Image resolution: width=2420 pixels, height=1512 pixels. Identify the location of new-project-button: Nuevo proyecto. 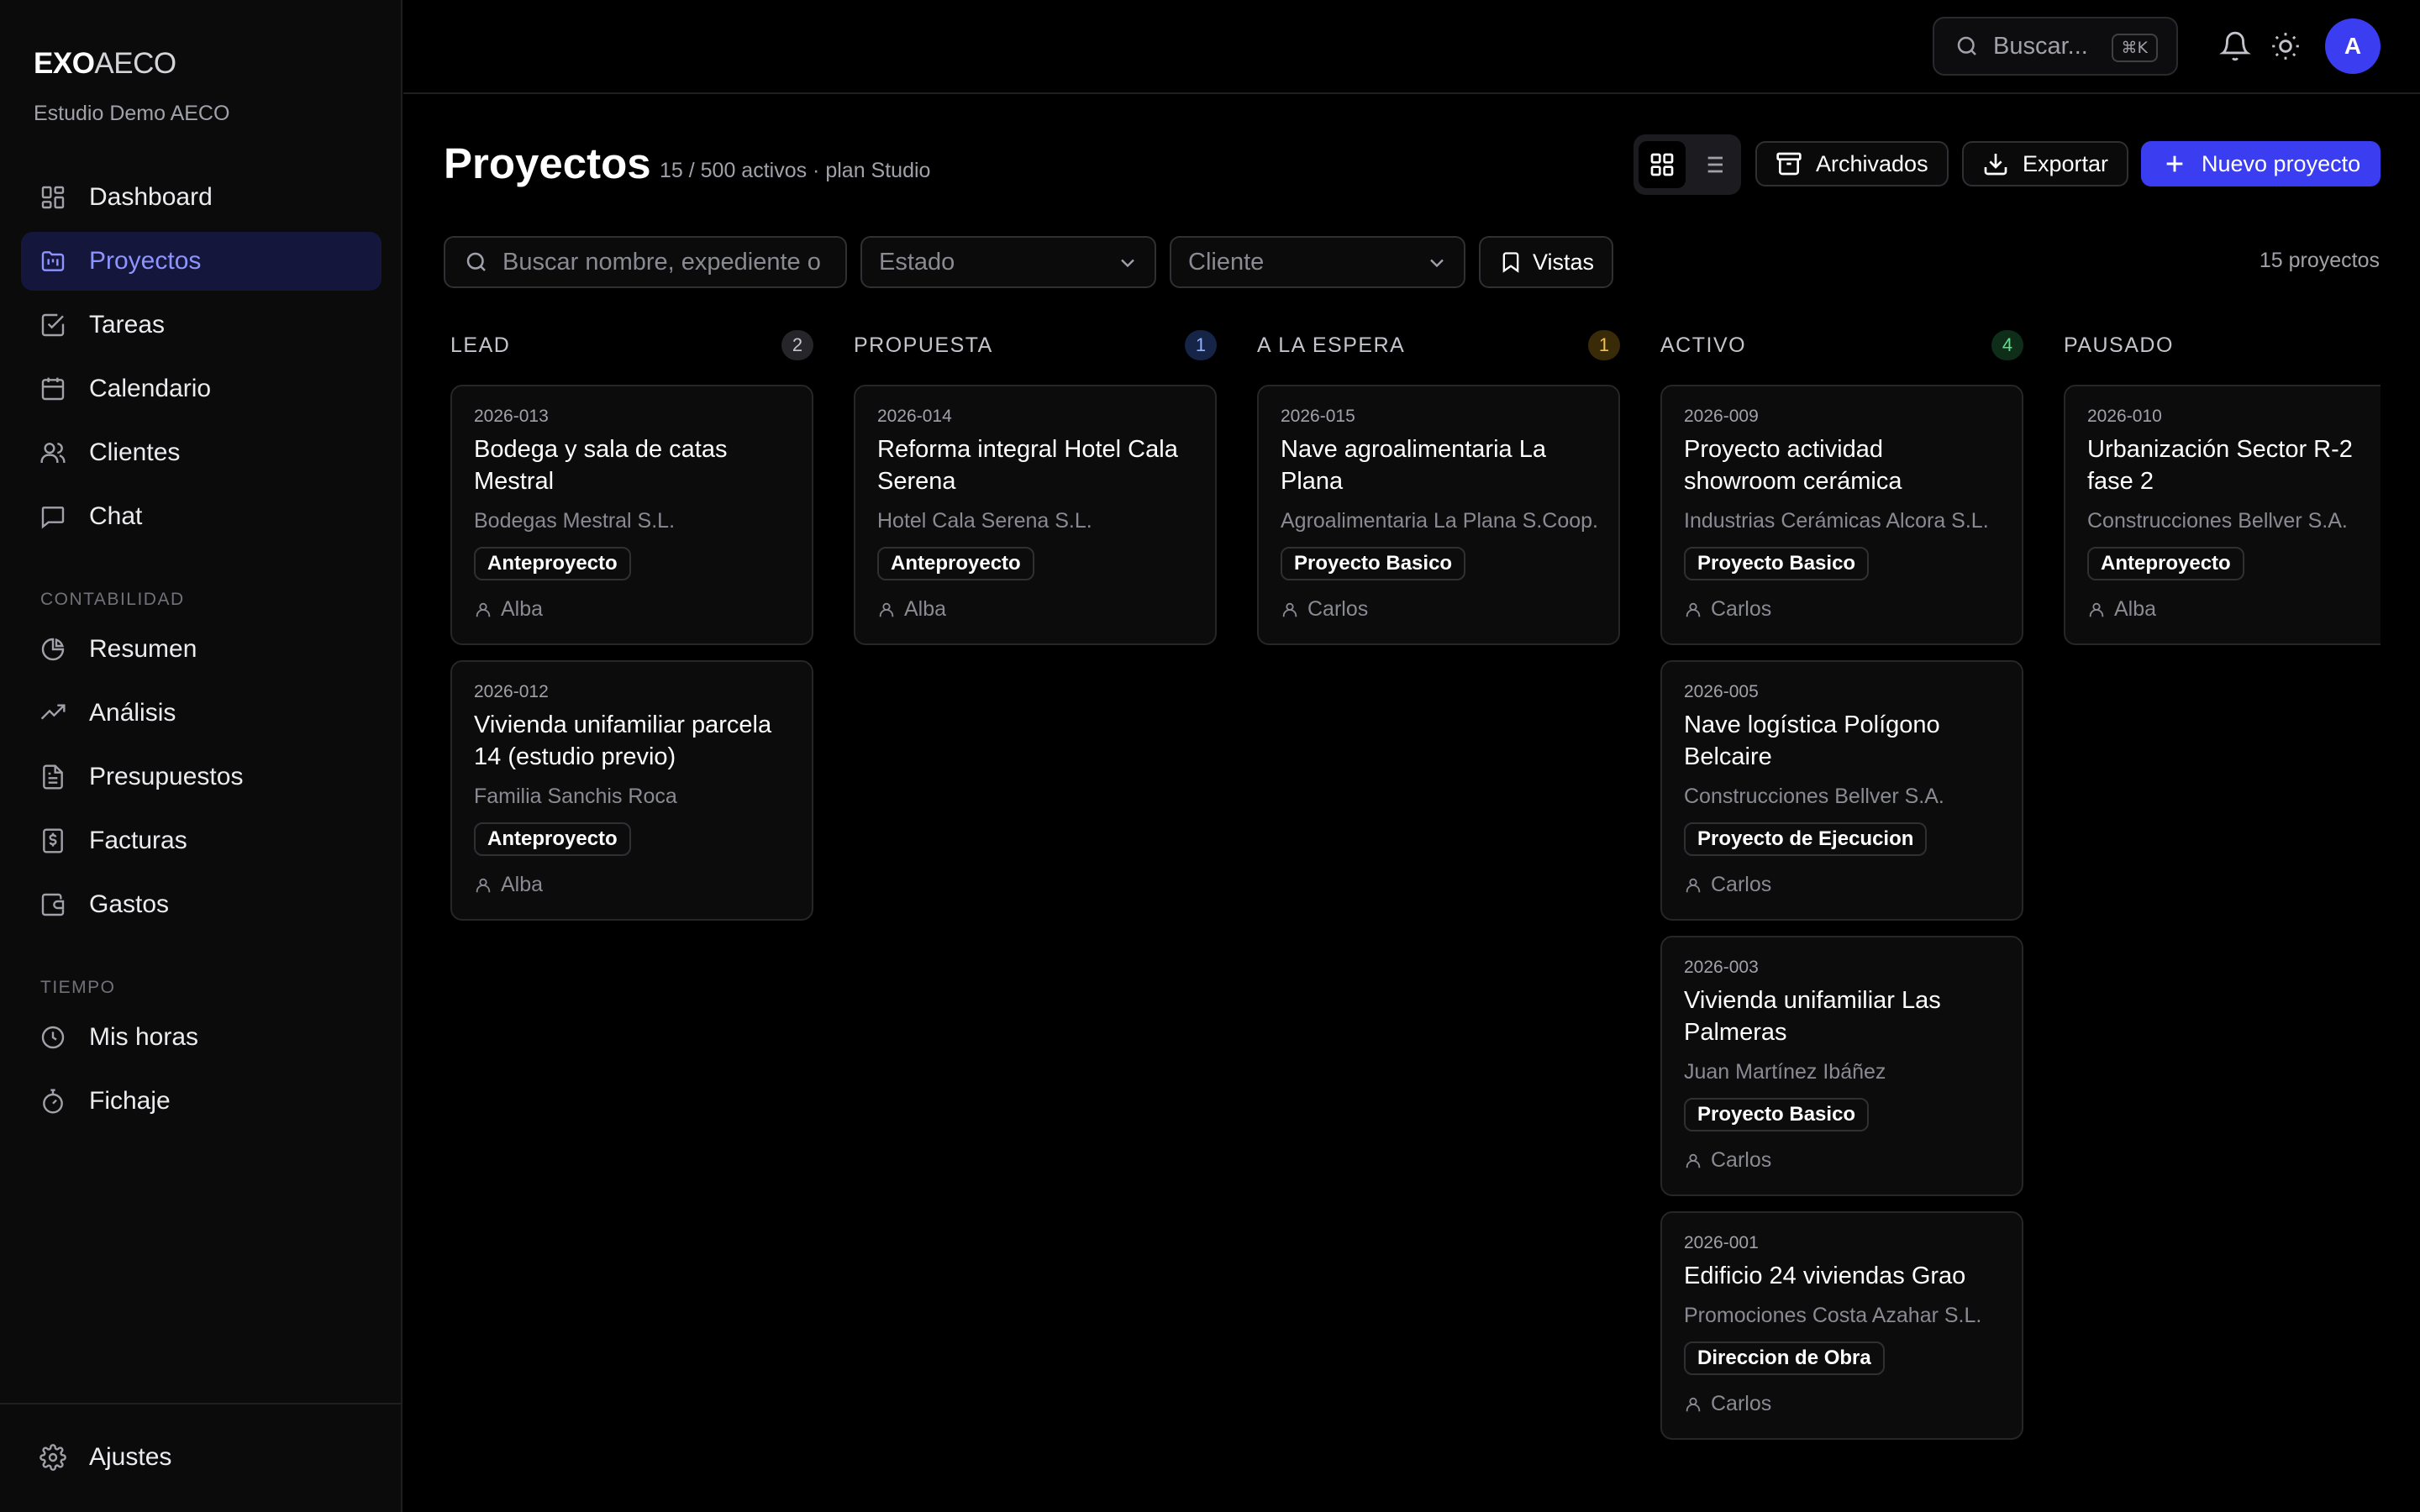
(2261, 163).